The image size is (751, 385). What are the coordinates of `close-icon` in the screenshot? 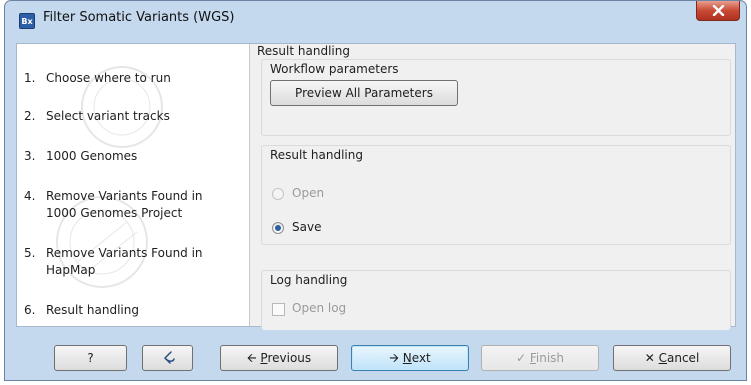 It's located at (718, 10).